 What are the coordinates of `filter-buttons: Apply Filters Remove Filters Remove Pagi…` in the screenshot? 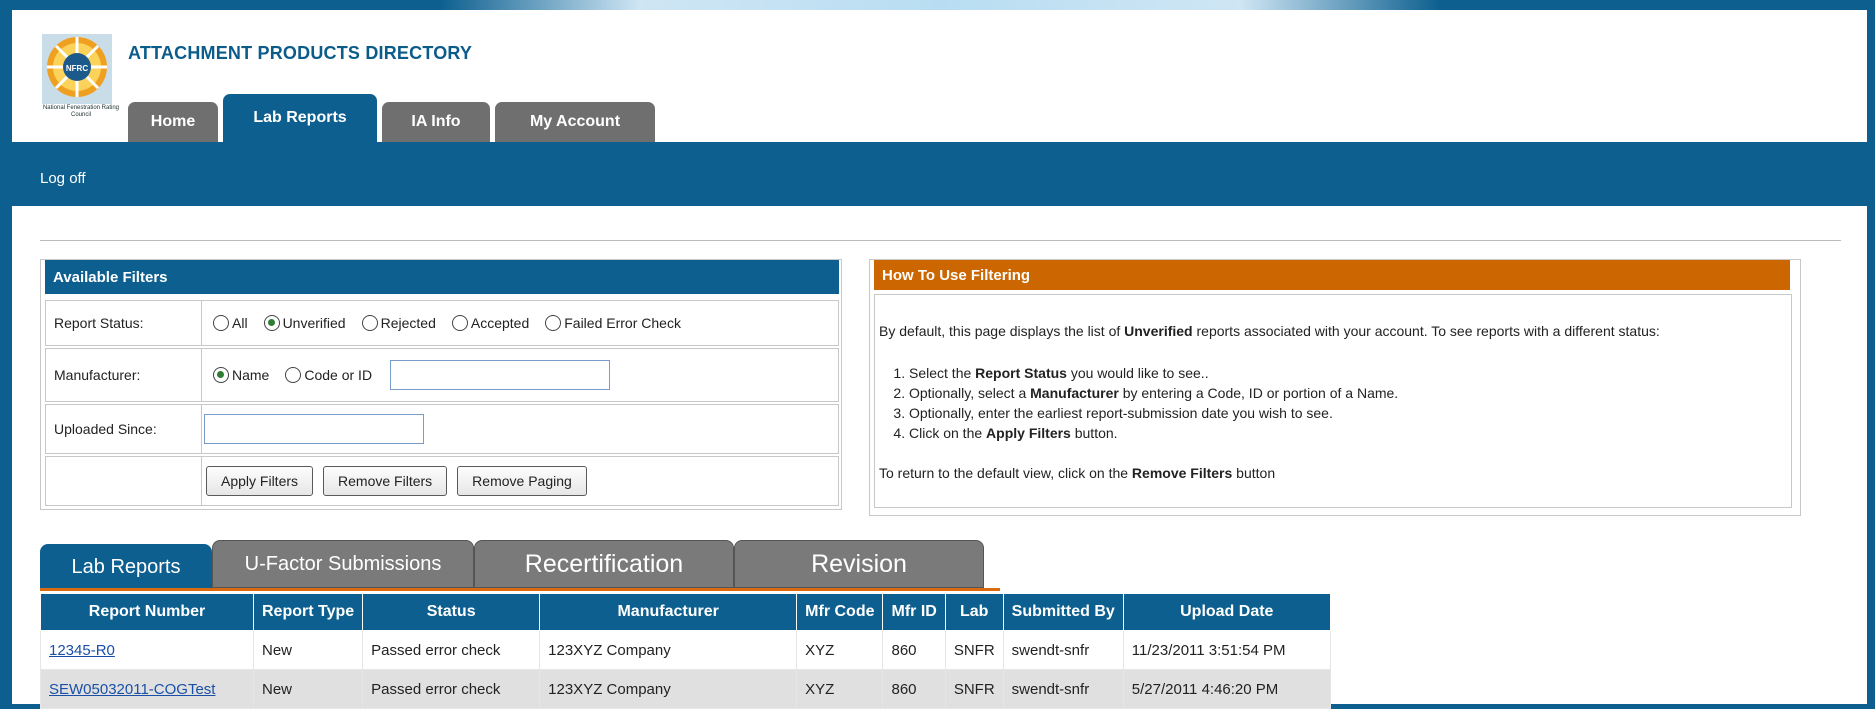 It's located at (517, 481).